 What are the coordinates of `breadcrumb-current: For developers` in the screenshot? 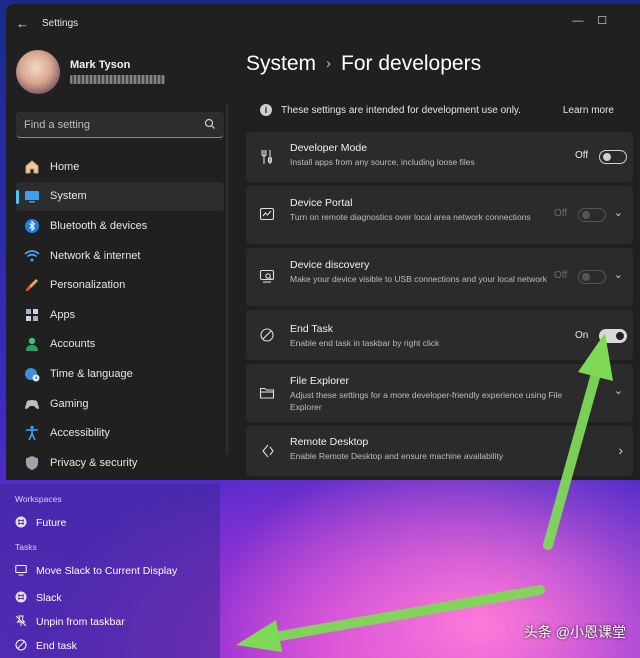 It's located at (411, 63).